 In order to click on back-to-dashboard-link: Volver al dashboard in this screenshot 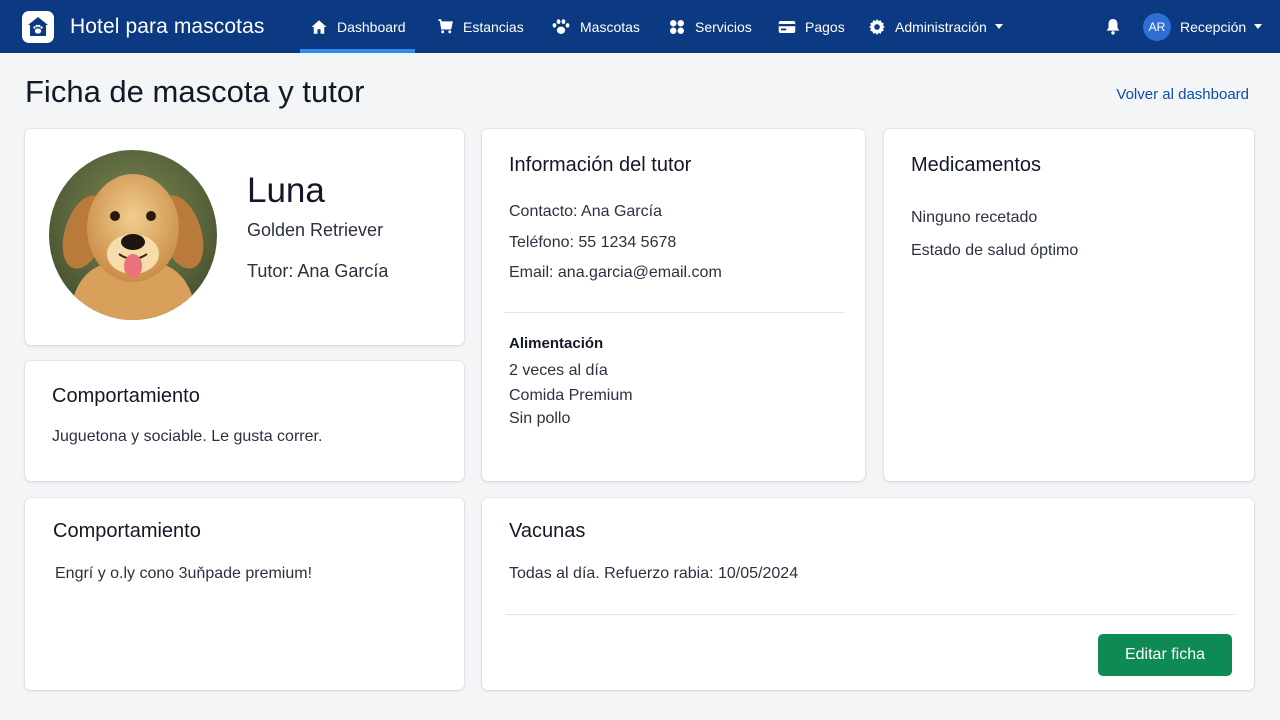, I will do `click(1182, 94)`.